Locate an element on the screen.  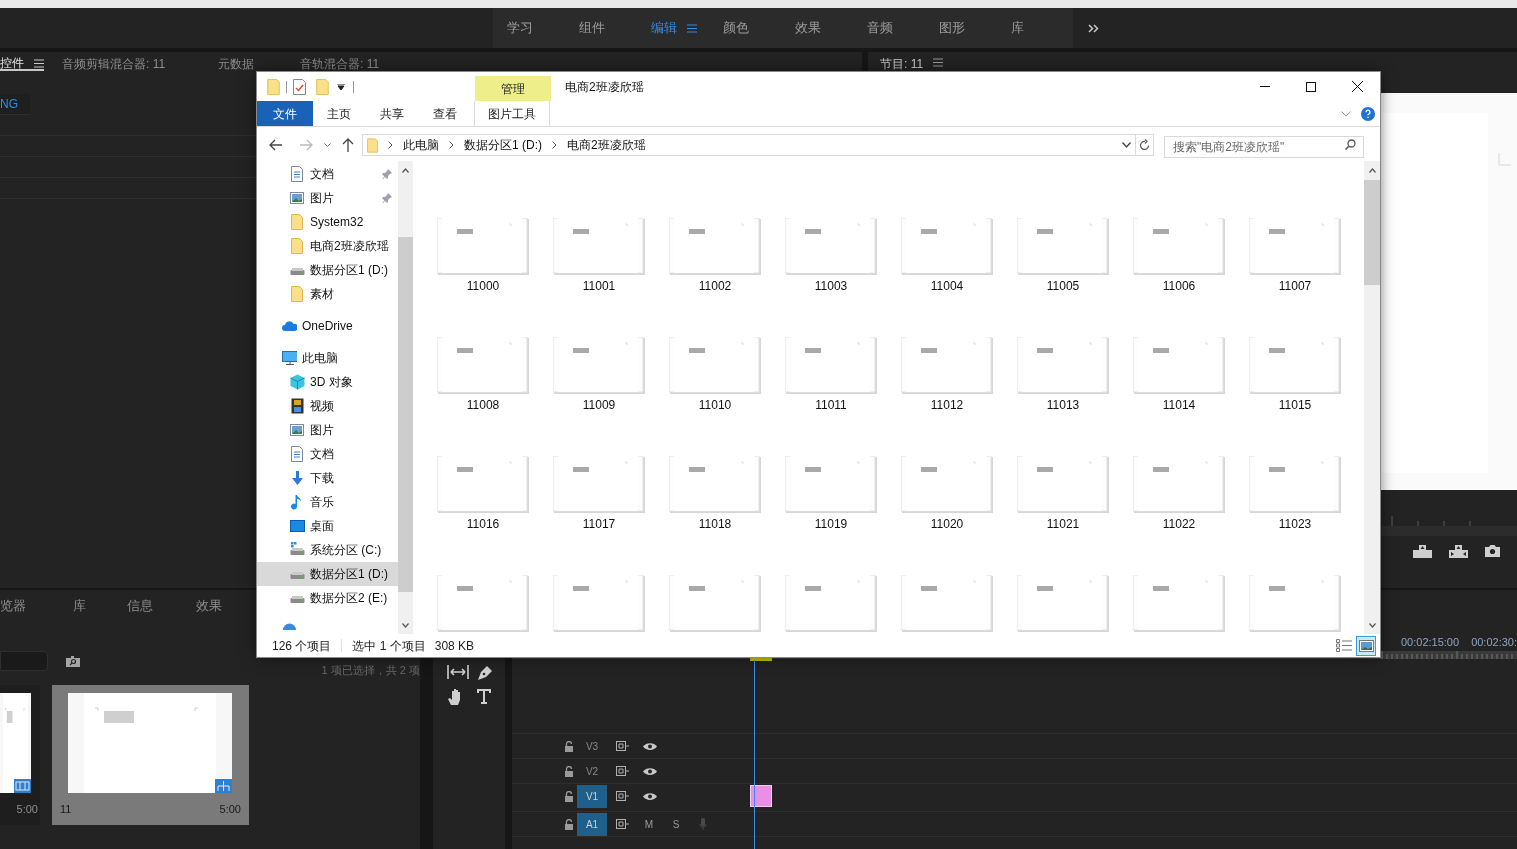
nav-item: 下载 is located at coordinates (327, 478).